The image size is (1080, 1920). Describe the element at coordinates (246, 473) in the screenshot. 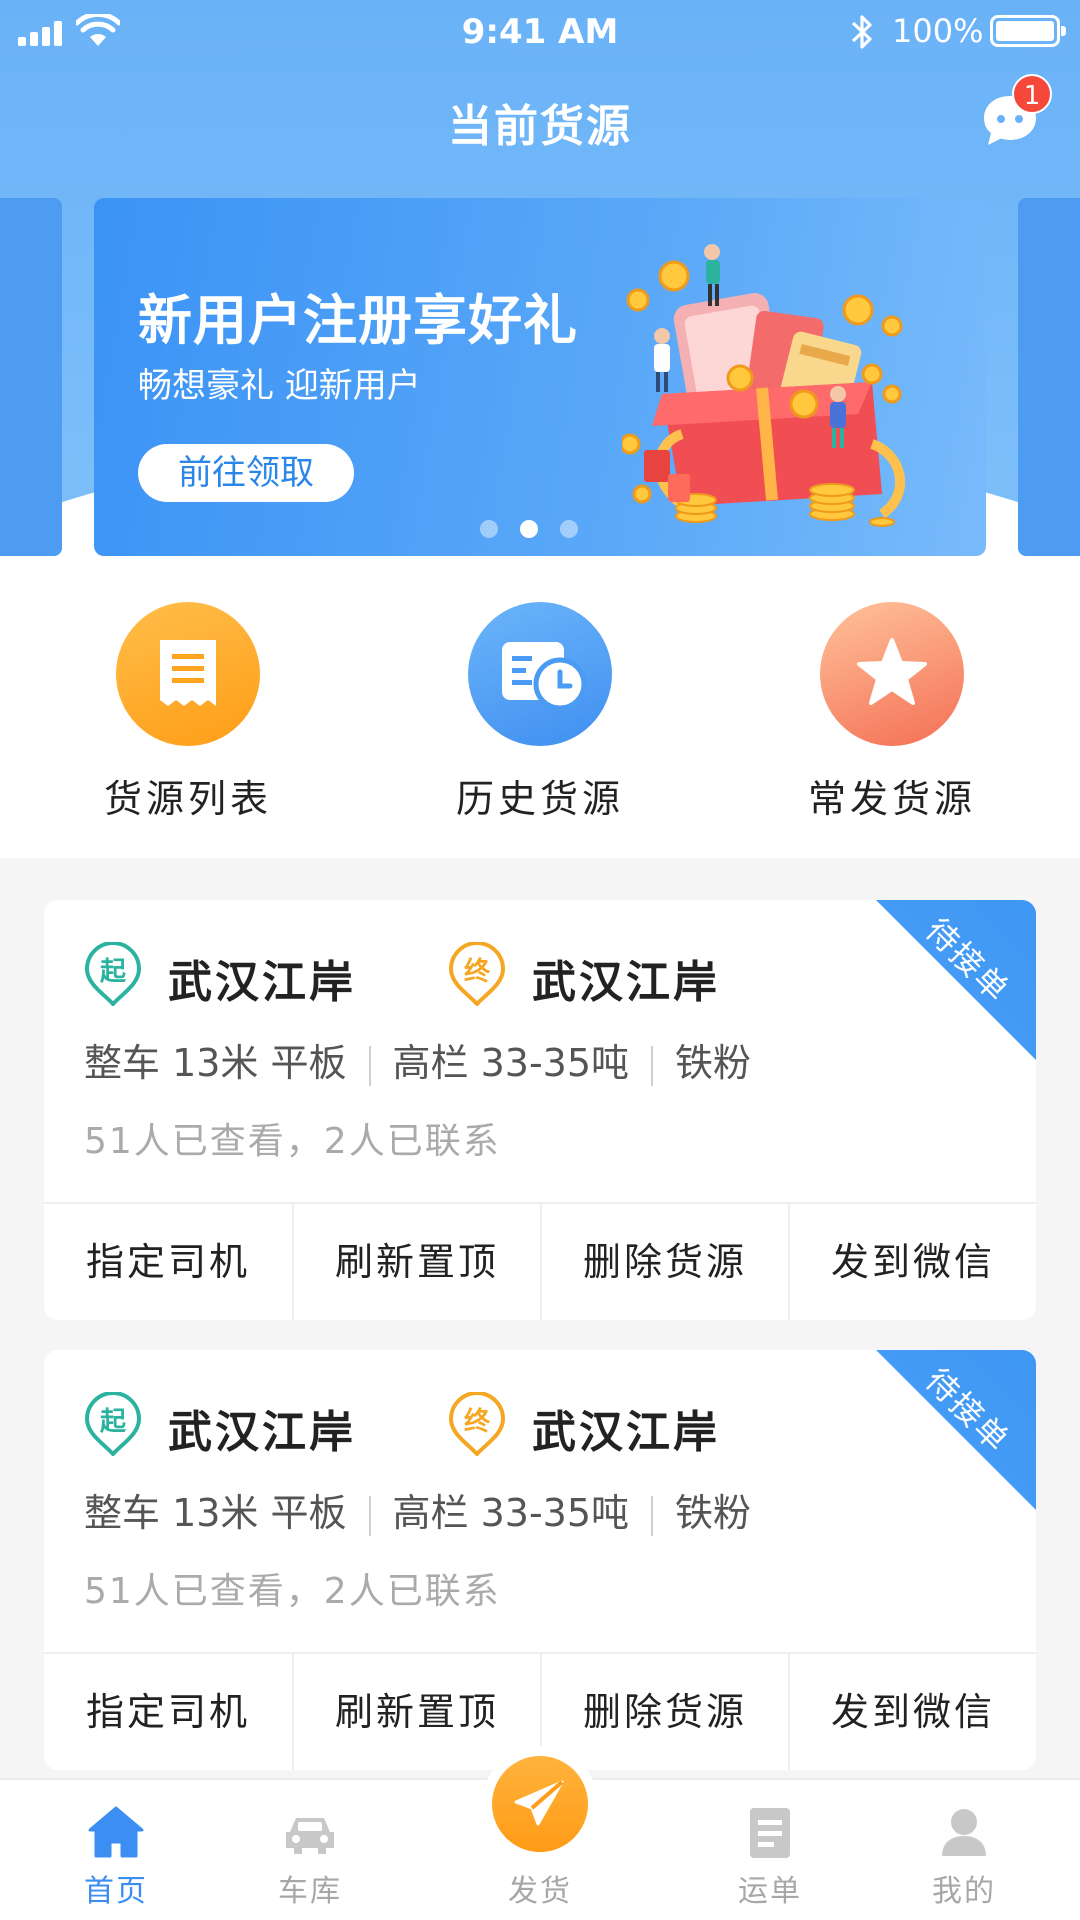

I see `banner-claim-button: 前往领取` at that location.